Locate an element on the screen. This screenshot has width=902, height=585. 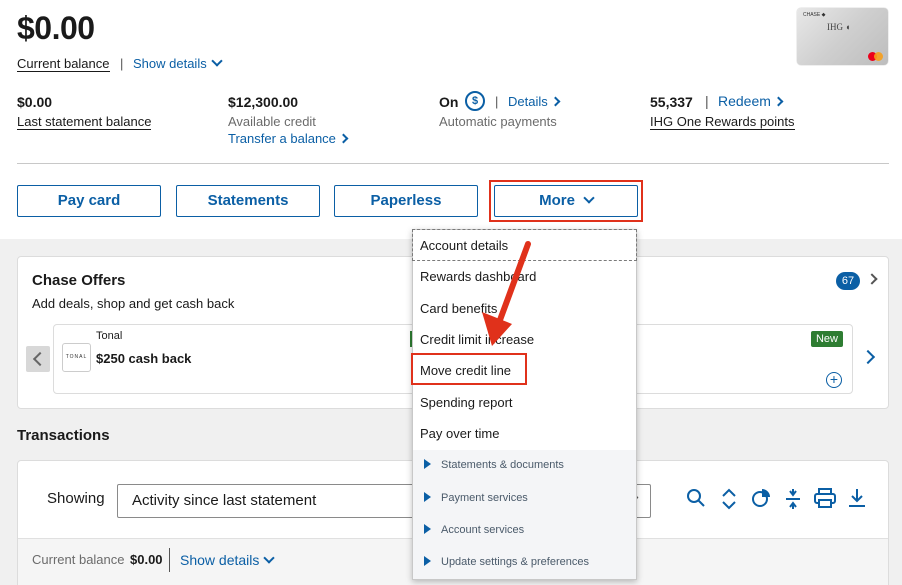
menu-section-label: Update settings & preferences is located at coordinates (515, 562).